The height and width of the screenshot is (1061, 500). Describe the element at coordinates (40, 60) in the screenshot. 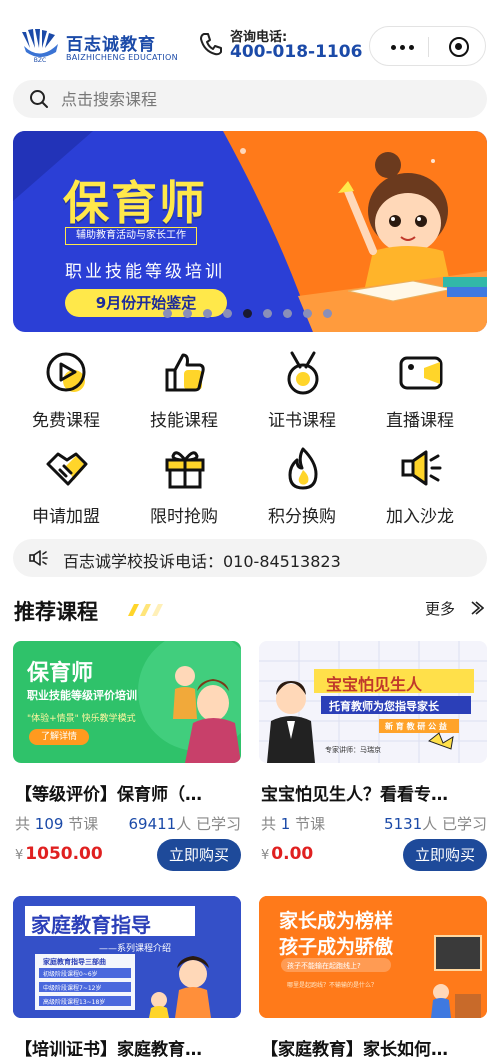

I see `svg-text: BZC` at that location.